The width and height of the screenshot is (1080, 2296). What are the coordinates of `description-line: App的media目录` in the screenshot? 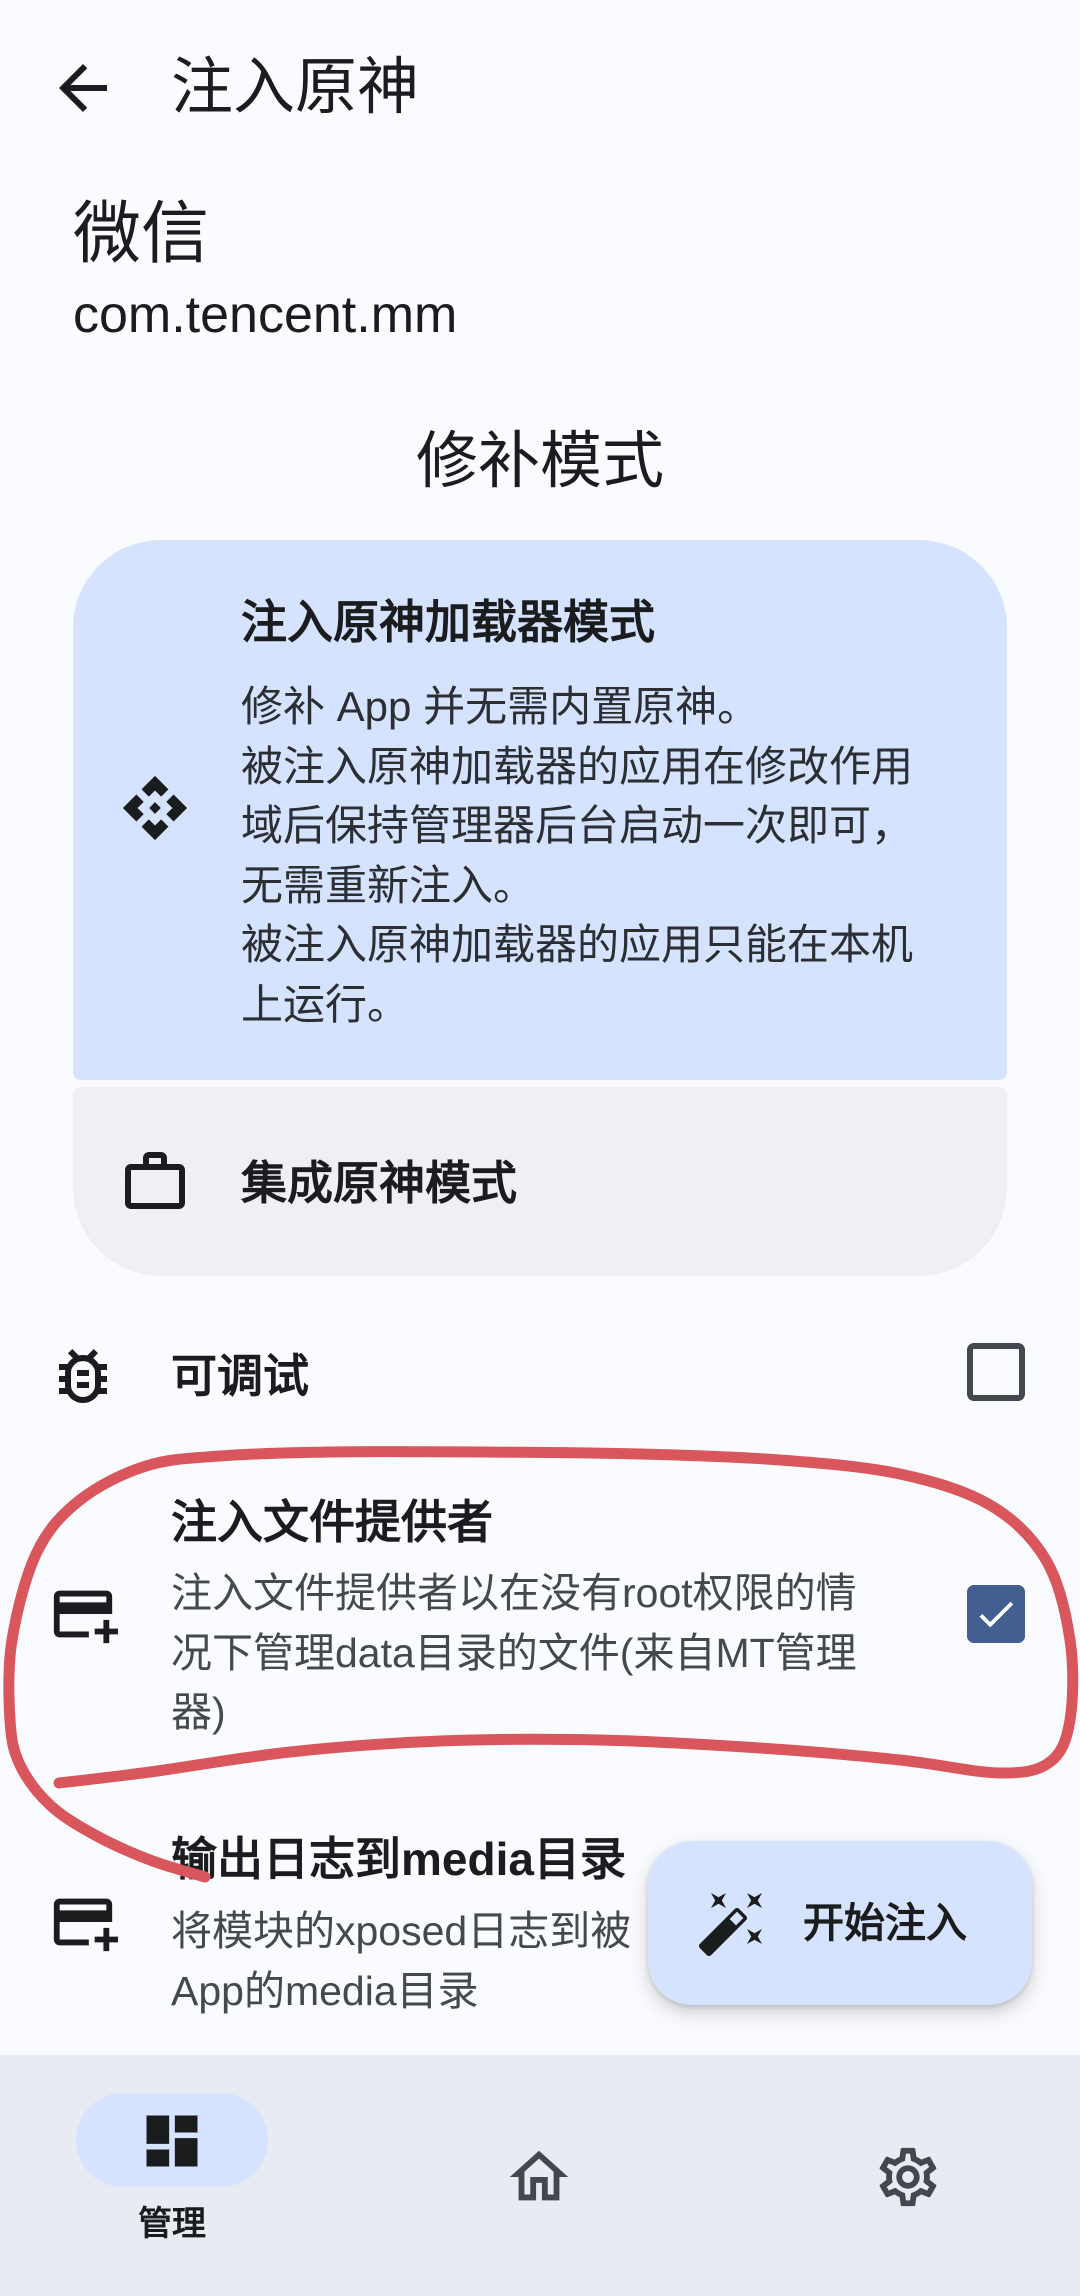 It's located at (325, 1990).